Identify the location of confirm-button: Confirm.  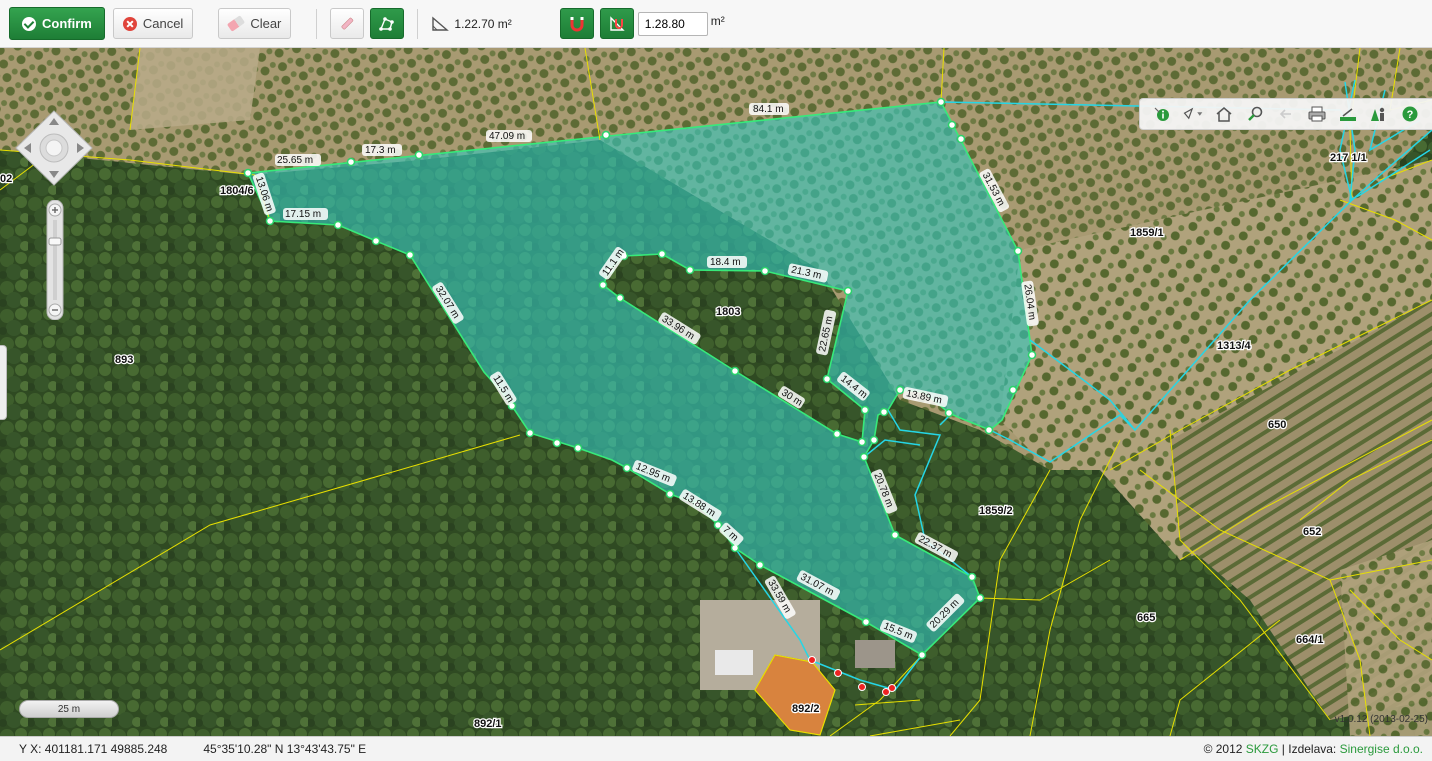
(57, 23).